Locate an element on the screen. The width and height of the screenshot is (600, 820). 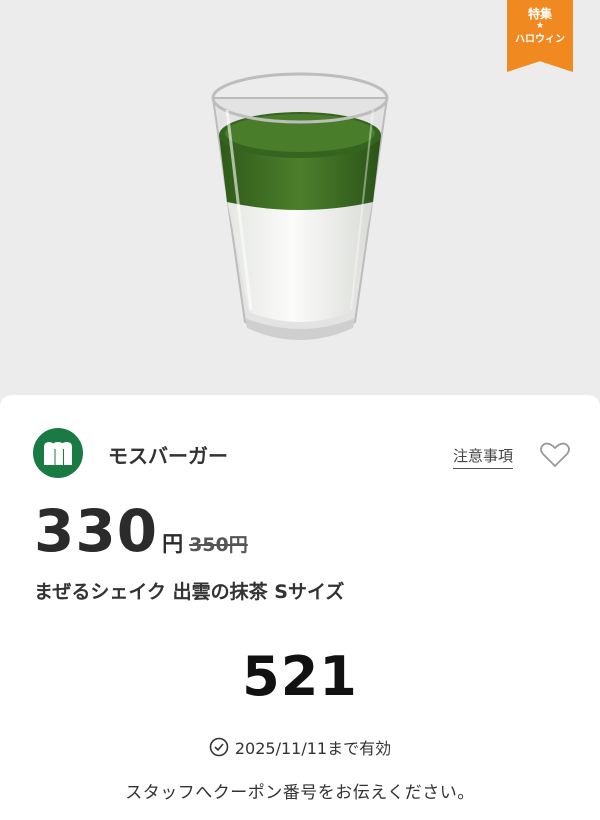
product-name: まぜるシェイク 出雲の抹茶 Sサイズ is located at coordinates (189, 592).